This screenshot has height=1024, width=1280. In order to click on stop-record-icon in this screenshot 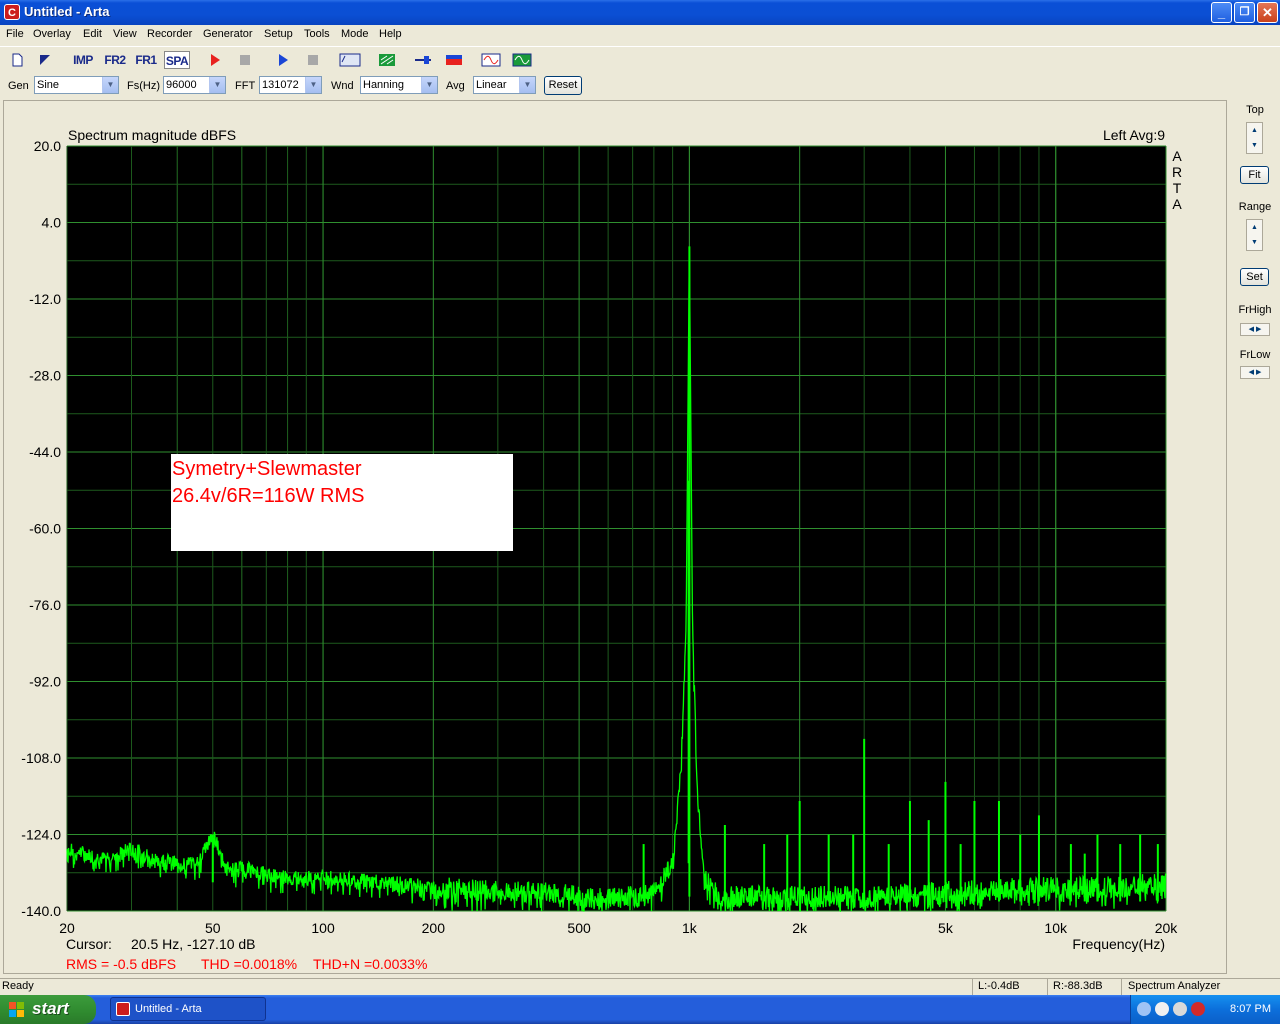, I will do `click(245, 60)`.